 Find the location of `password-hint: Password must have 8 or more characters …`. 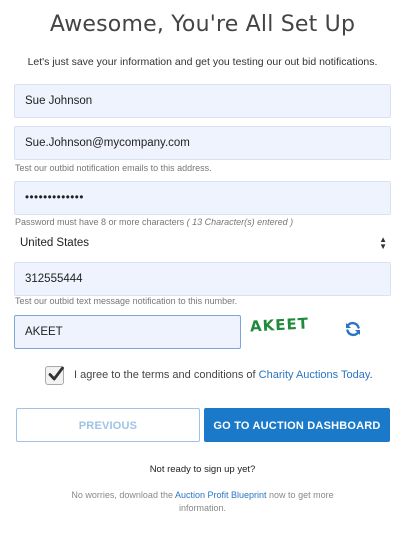

password-hint: Password must have 8 or more characters … is located at coordinates (154, 222).